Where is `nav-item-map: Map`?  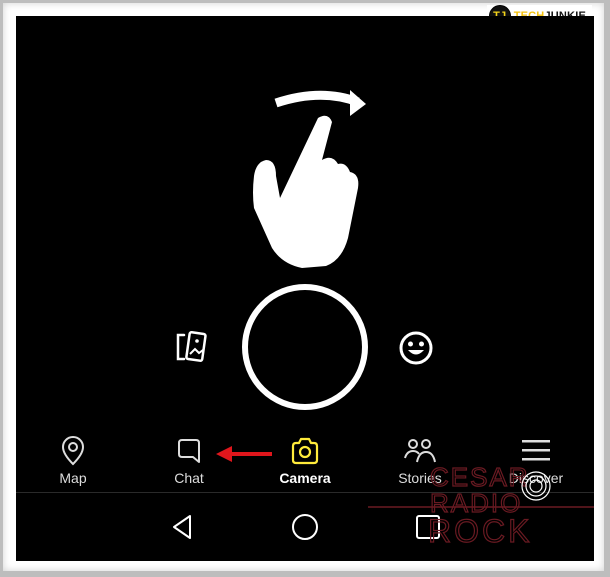
nav-item-map: Map is located at coordinates (73, 461).